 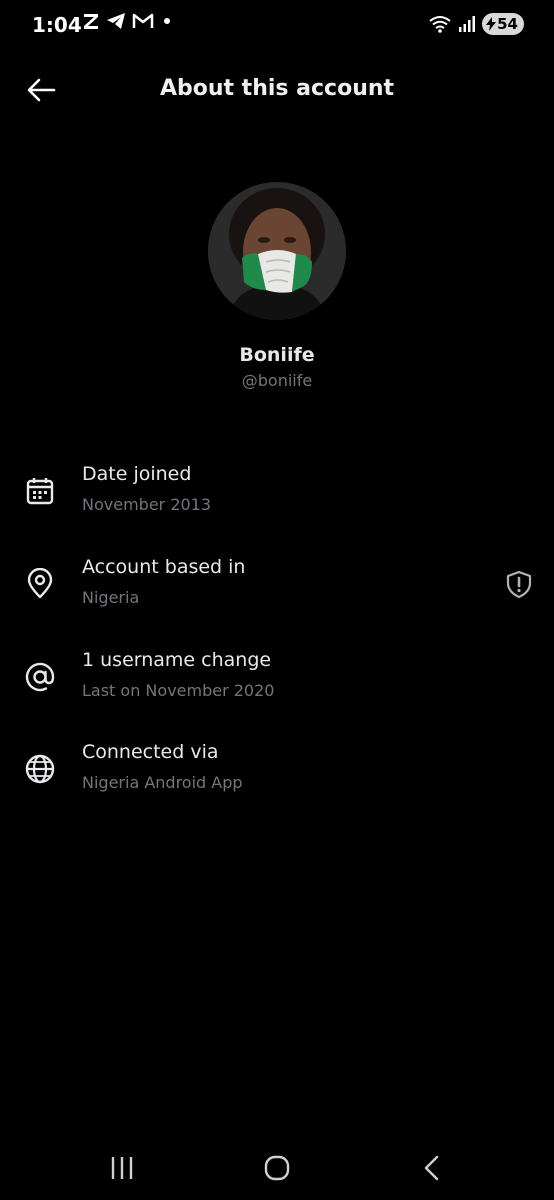 I want to click on info-title: 1 username change, so click(x=177, y=660).